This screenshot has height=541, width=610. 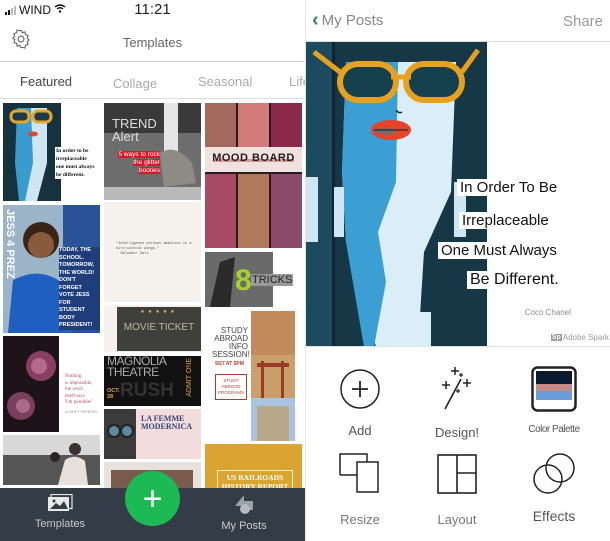 What do you see at coordinates (125, 136) in the screenshot?
I see `trend-title: Alert` at bounding box center [125, 136].